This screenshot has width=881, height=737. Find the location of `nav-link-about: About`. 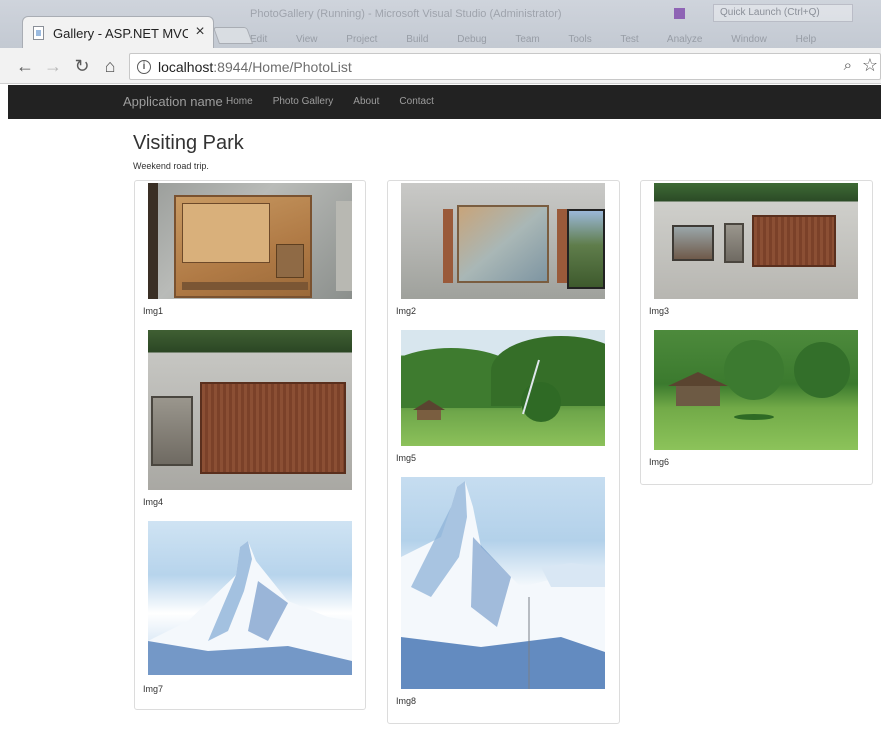

nav-link-about: About is located at coordinates (366, 101).